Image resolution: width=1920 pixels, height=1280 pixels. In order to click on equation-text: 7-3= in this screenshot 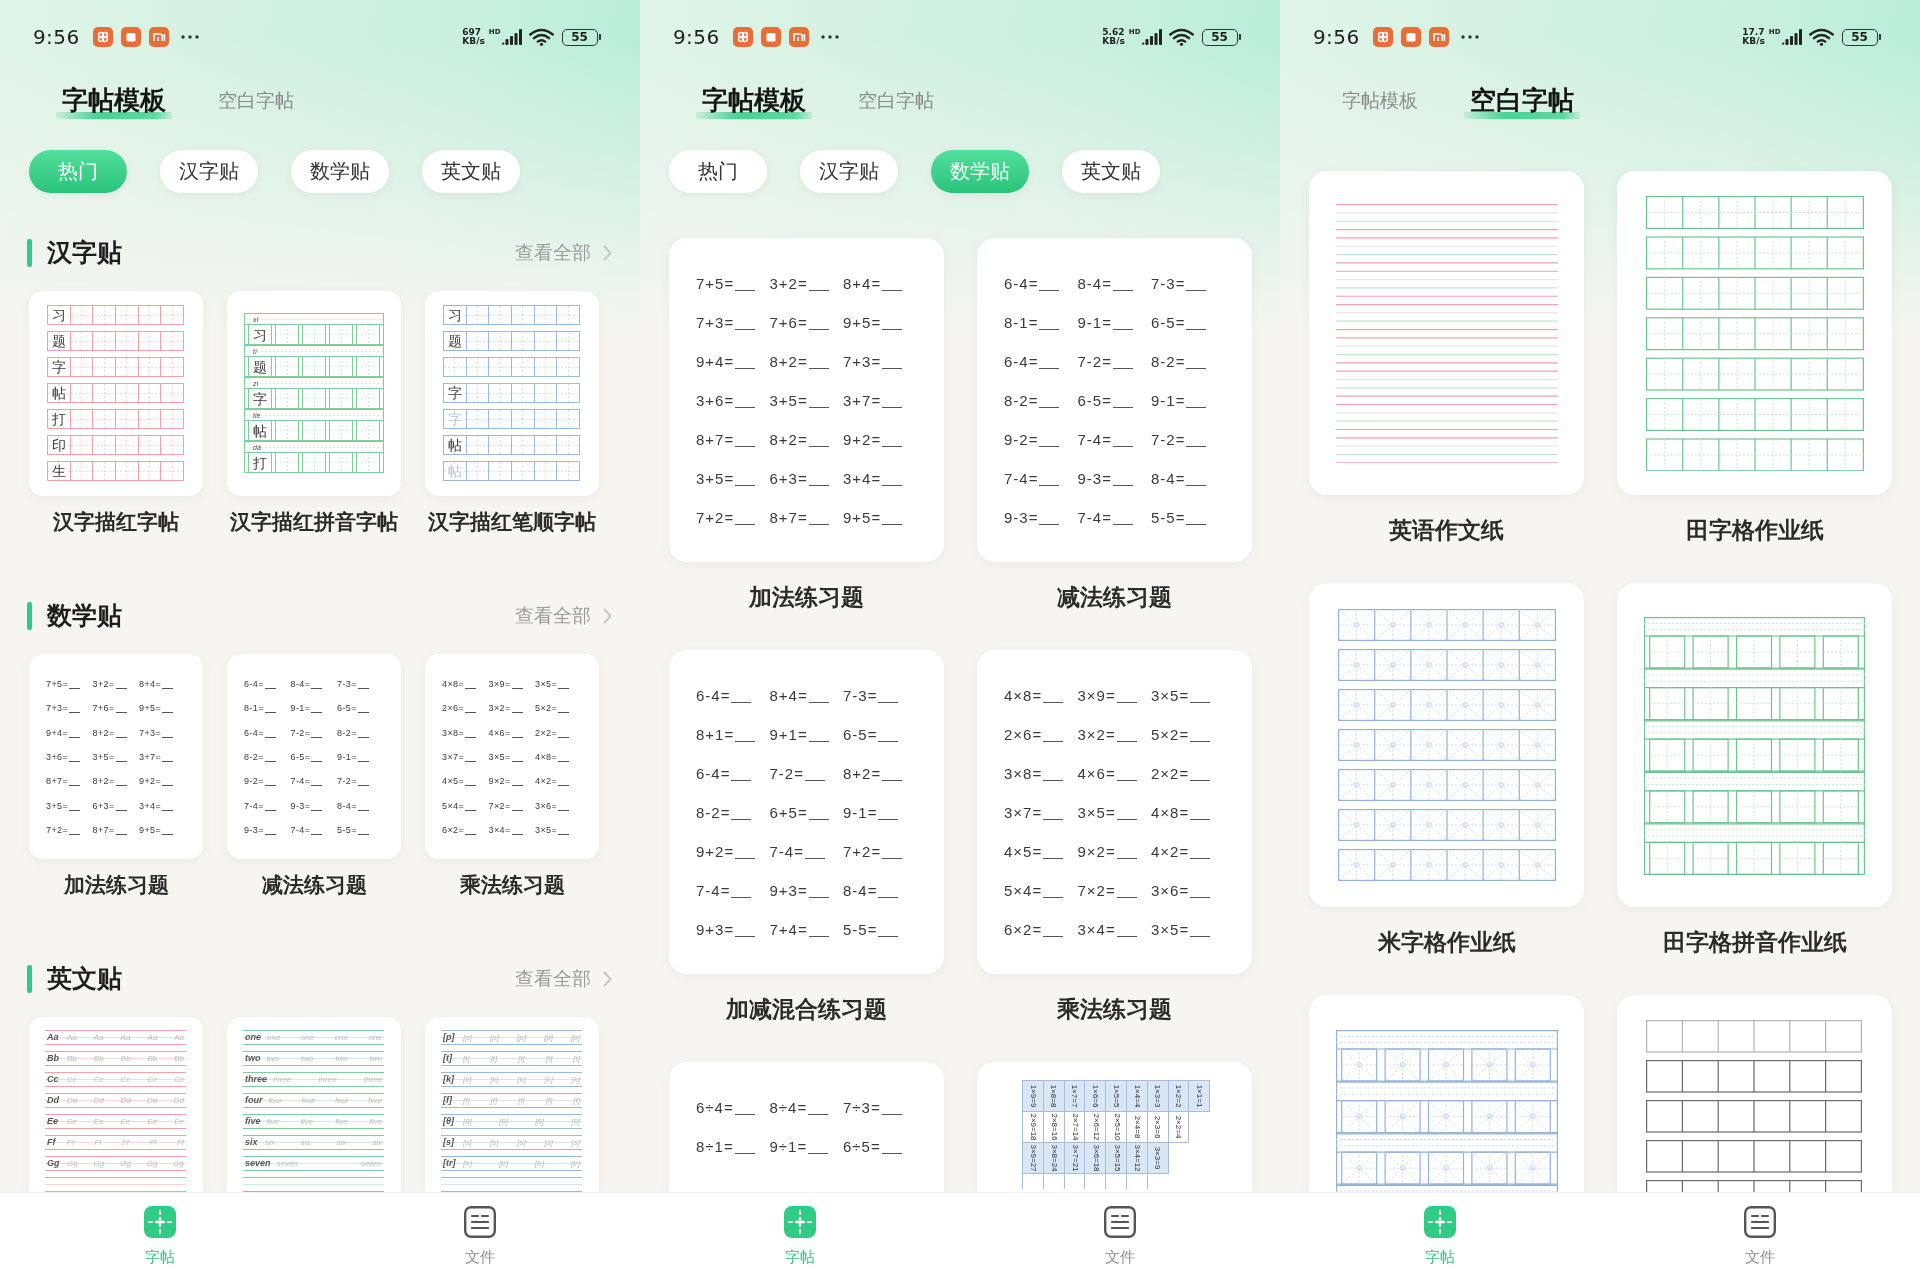, I will do `click(1168, 283)`.